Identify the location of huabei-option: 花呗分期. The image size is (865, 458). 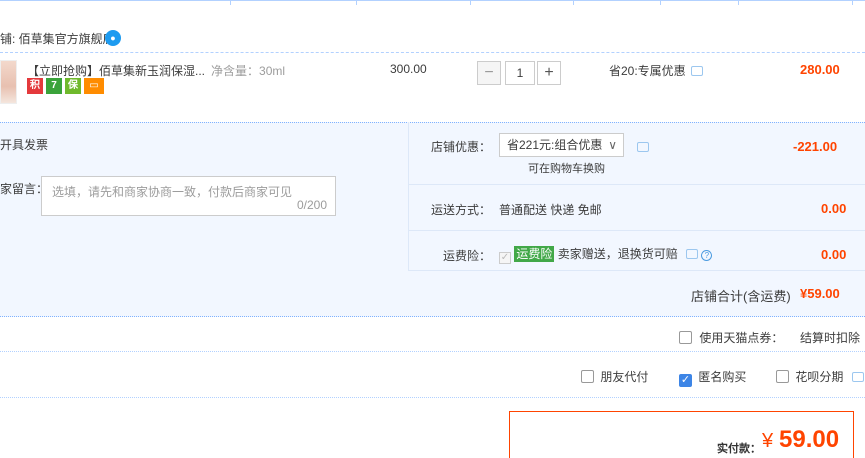
(820, 376).